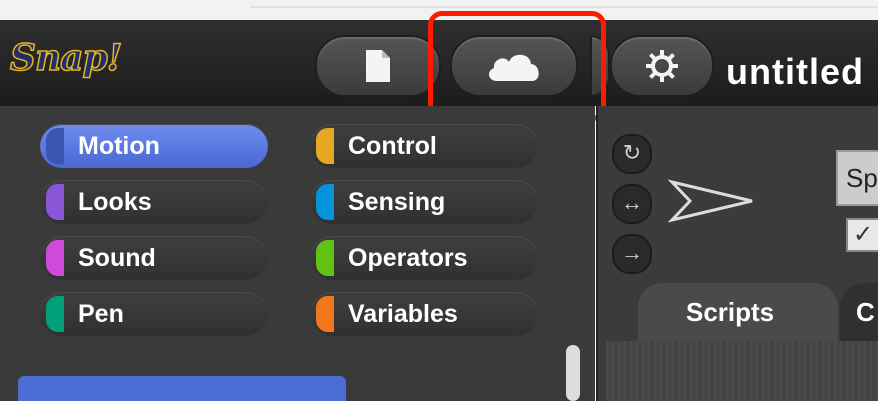  I want to click on cloud-button-highlight, so click(517, 66).